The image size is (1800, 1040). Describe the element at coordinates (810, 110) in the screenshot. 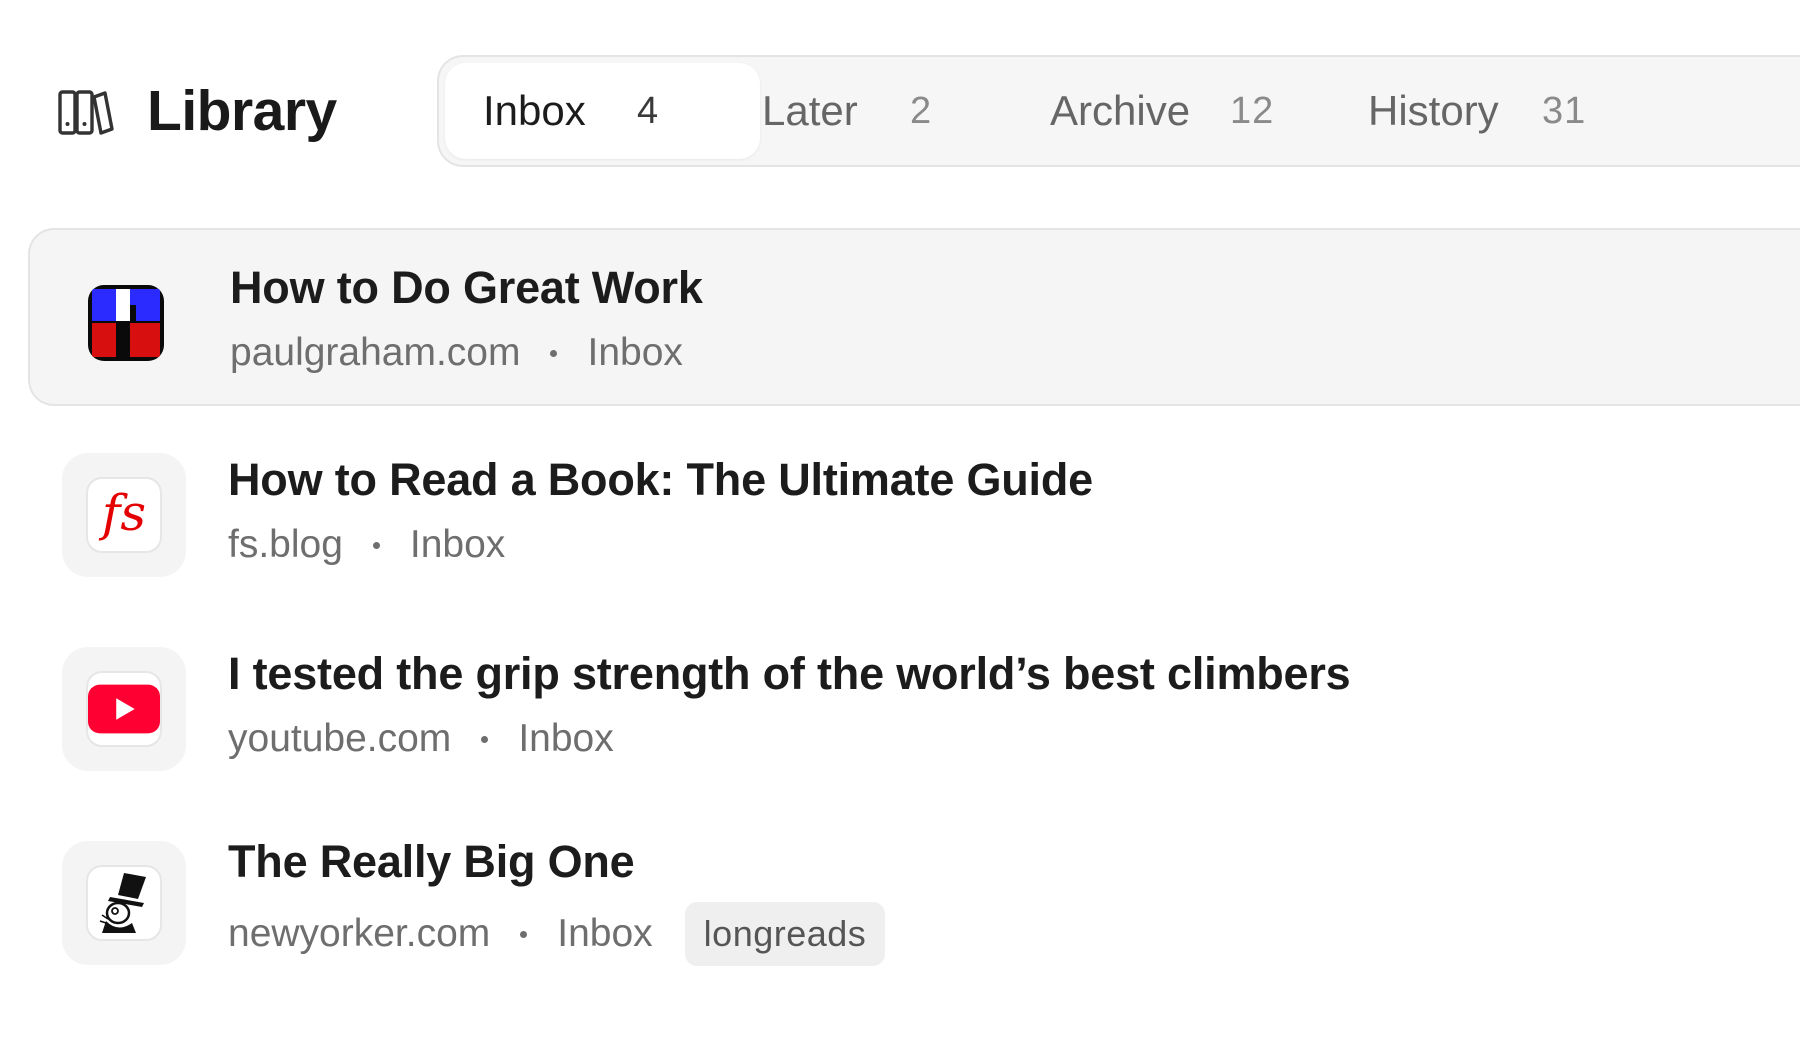

I see `tab-label: Later` at that location.